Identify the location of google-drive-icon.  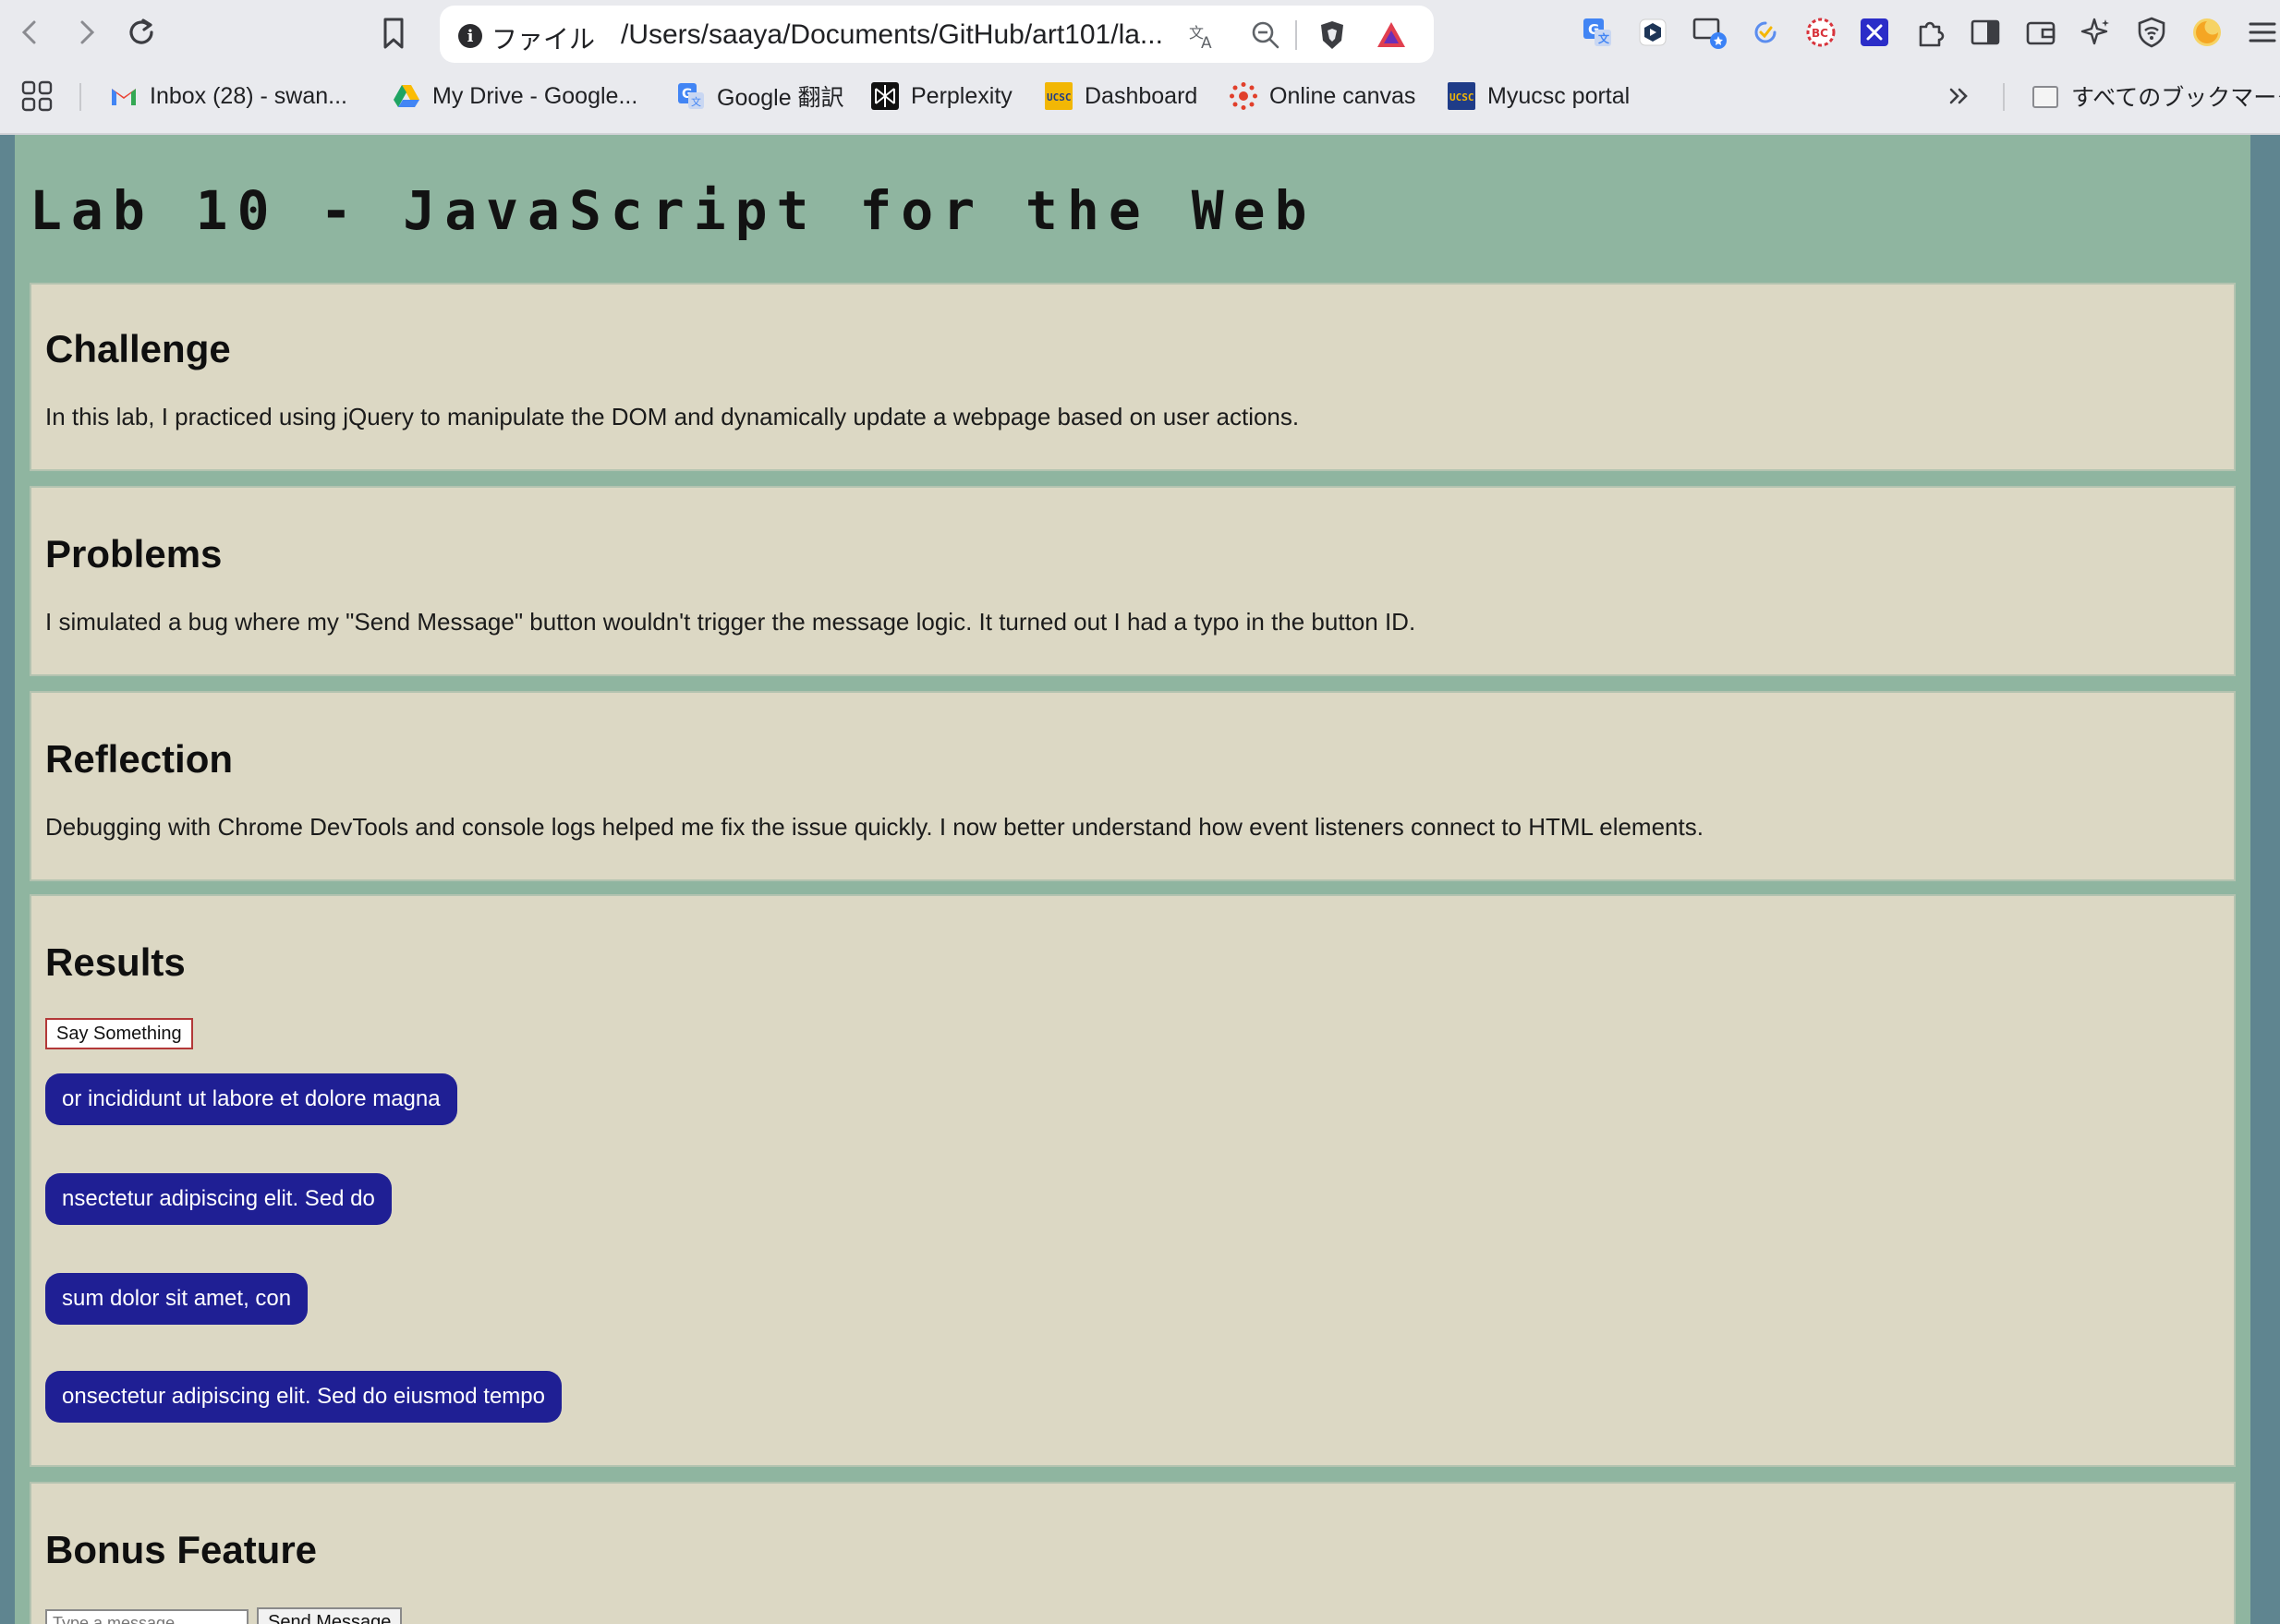
(406, 96).